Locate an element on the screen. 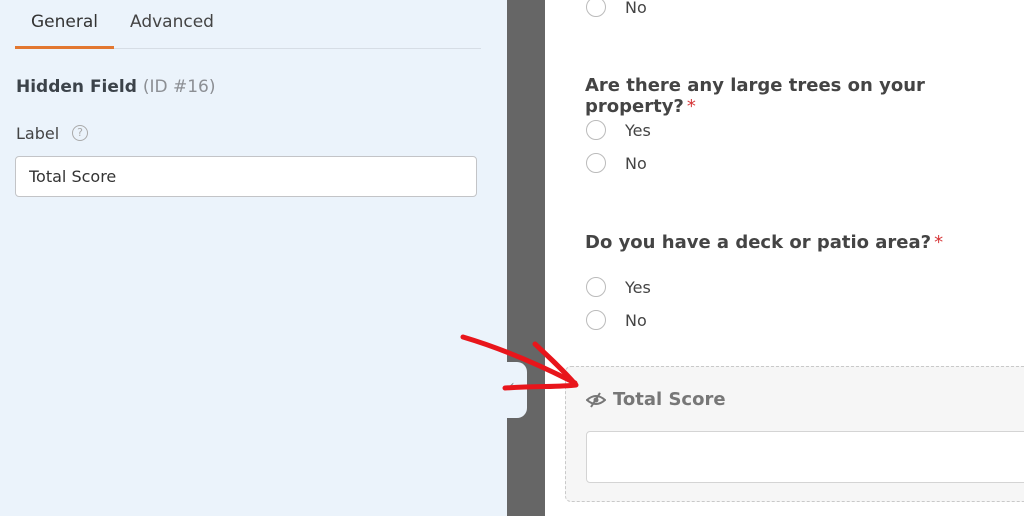  label-input is located at coordinates (246, 176).